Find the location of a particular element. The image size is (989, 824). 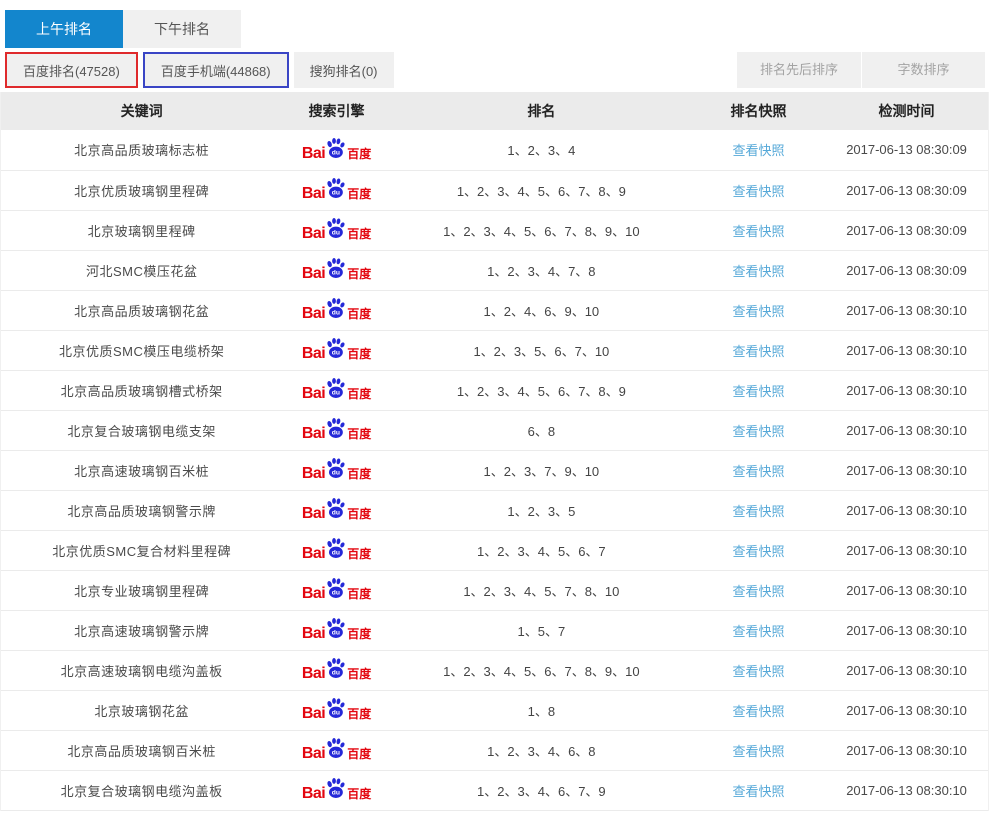

rank-cell: 1、2、3、5、6、7、10 is located at coordinates (541, 350).